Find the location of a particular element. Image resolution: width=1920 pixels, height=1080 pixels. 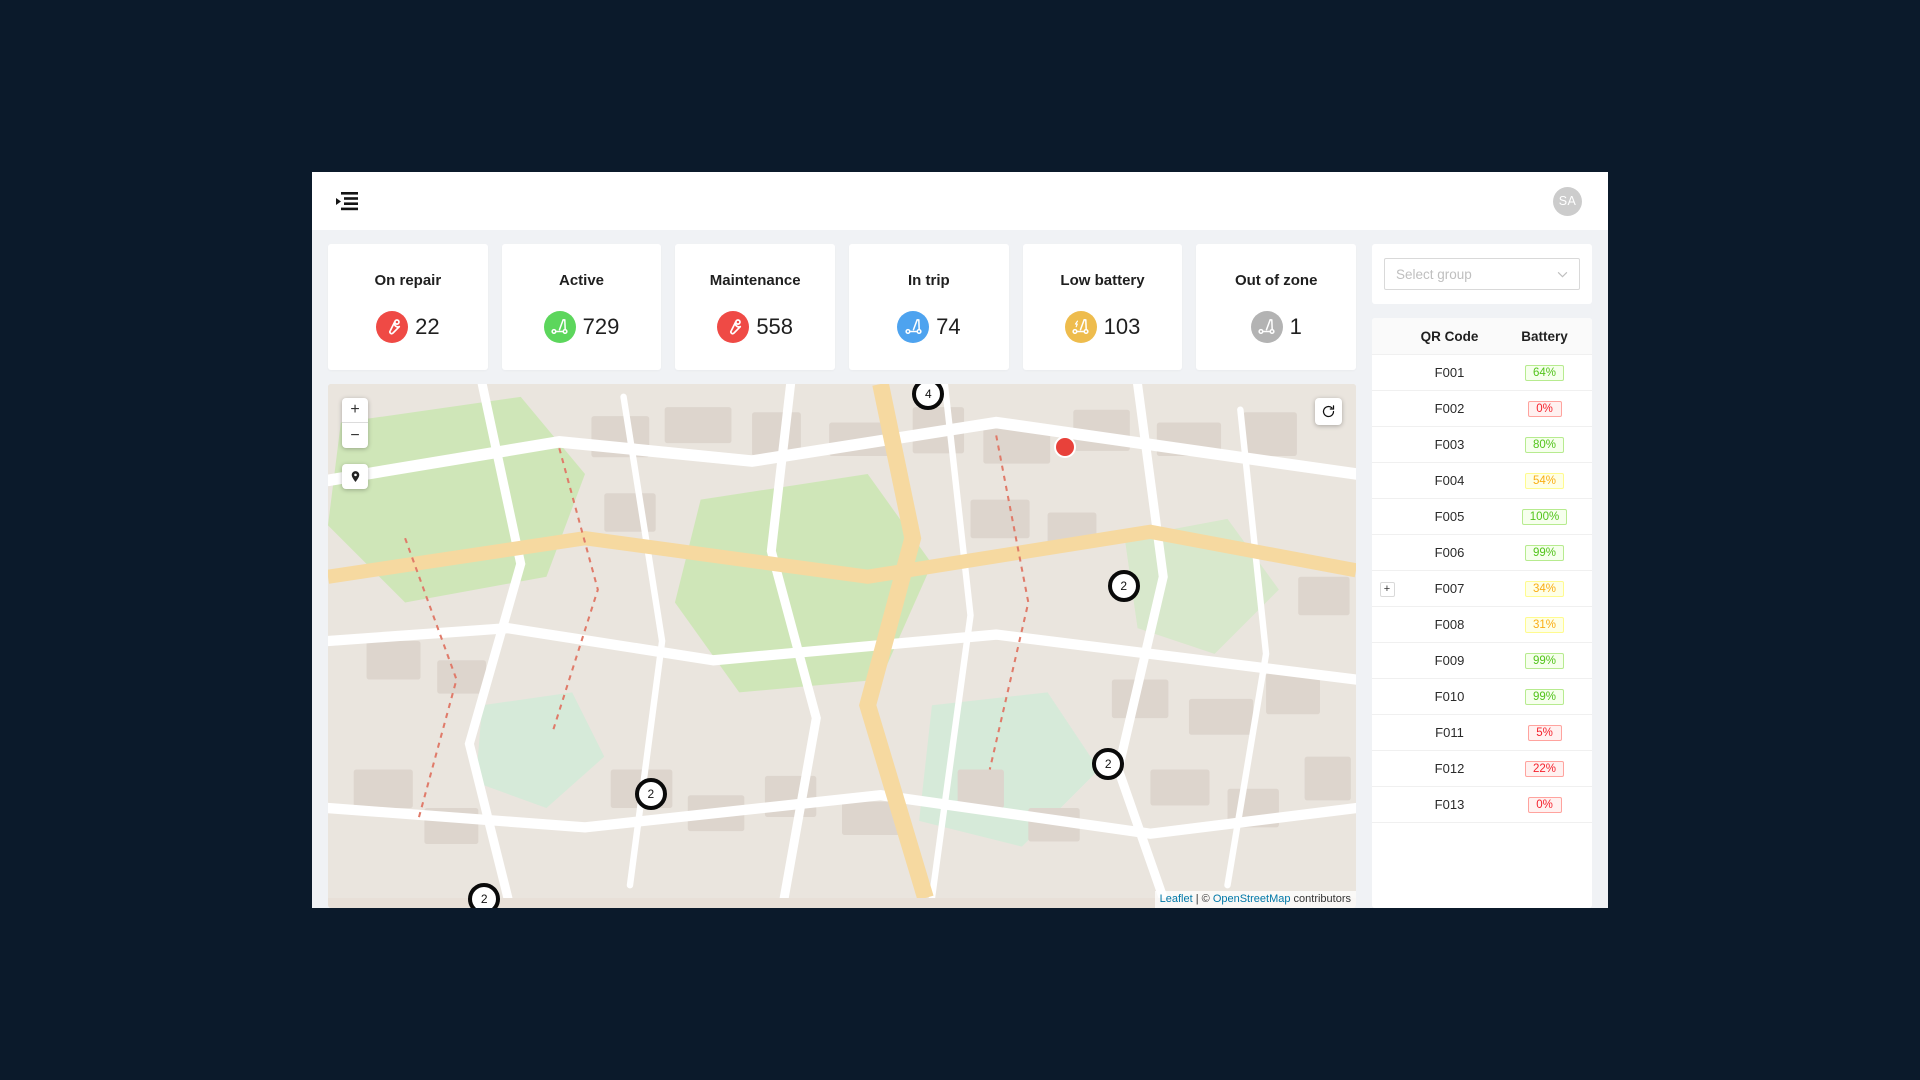

table-row: F003 80% is located at coordinates (1482, 444).